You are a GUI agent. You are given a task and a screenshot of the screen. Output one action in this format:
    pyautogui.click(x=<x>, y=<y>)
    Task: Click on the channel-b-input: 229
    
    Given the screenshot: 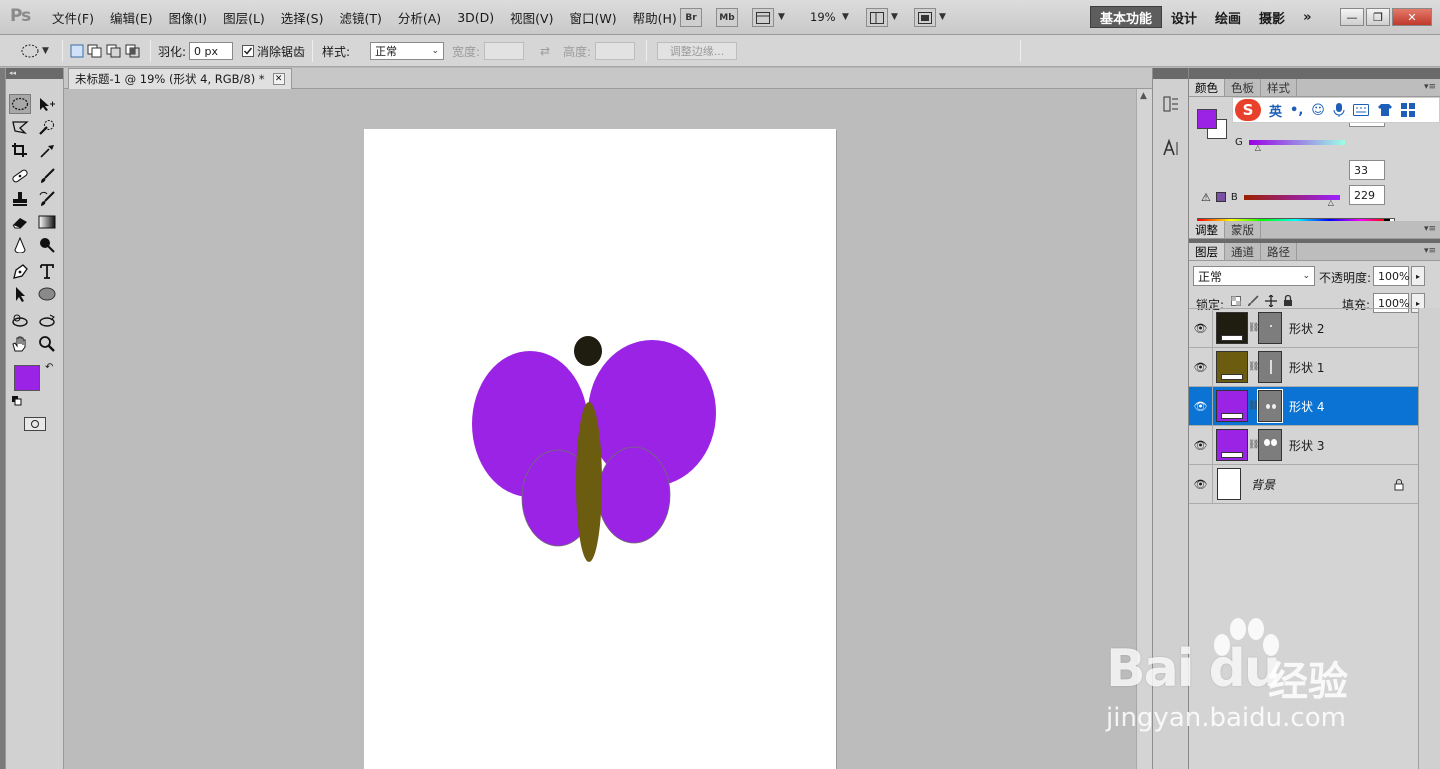 What is the action you would take?
    pyautogui.click(x=1367, y=195)
    